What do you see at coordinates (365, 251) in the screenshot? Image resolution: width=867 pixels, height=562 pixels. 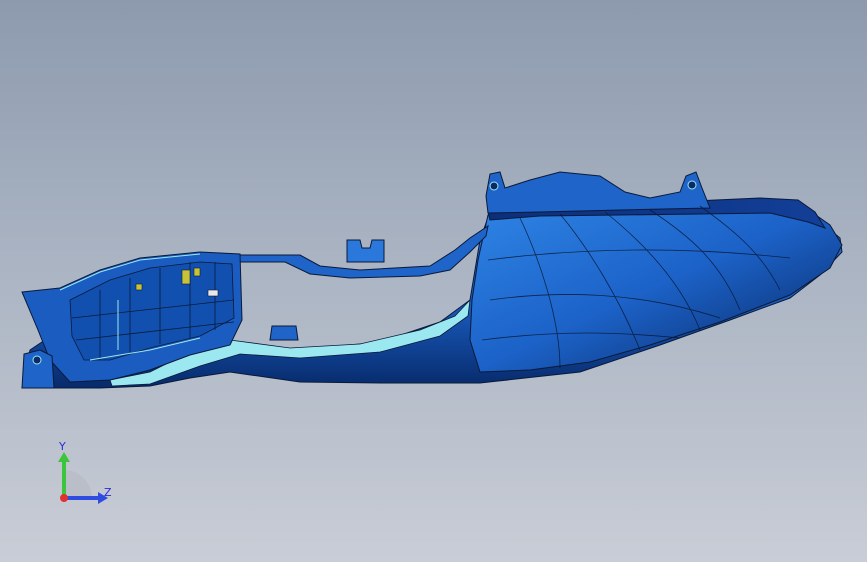 I see `rail-tab` at bounding box center [365, 251].